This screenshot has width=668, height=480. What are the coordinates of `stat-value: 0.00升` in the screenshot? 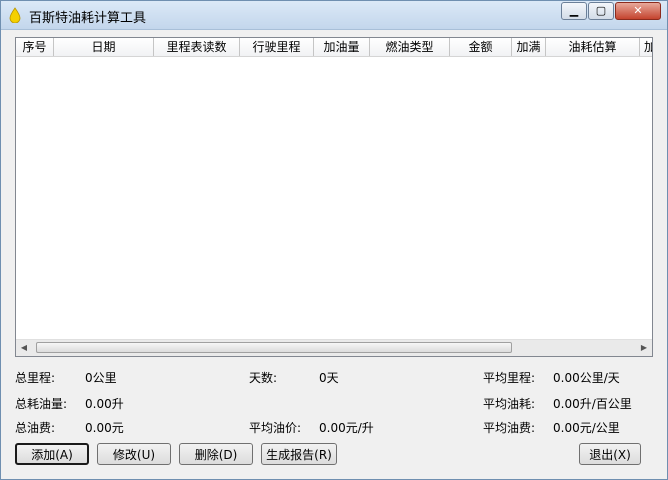 It's located at (104, 404).